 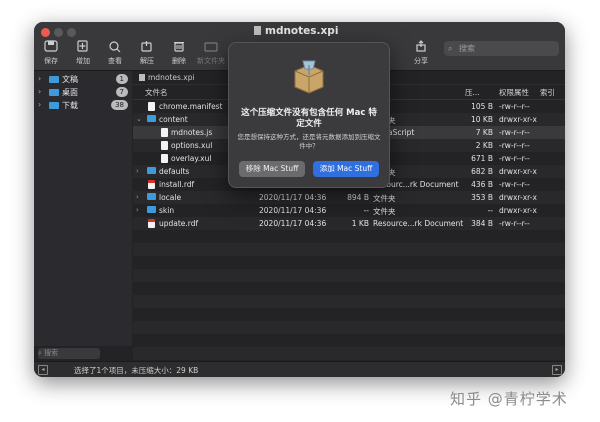 What do you see at coordinates (121, 79) in the screenshot?
I see `count-badge: 1` at bounding box center [121, 79].